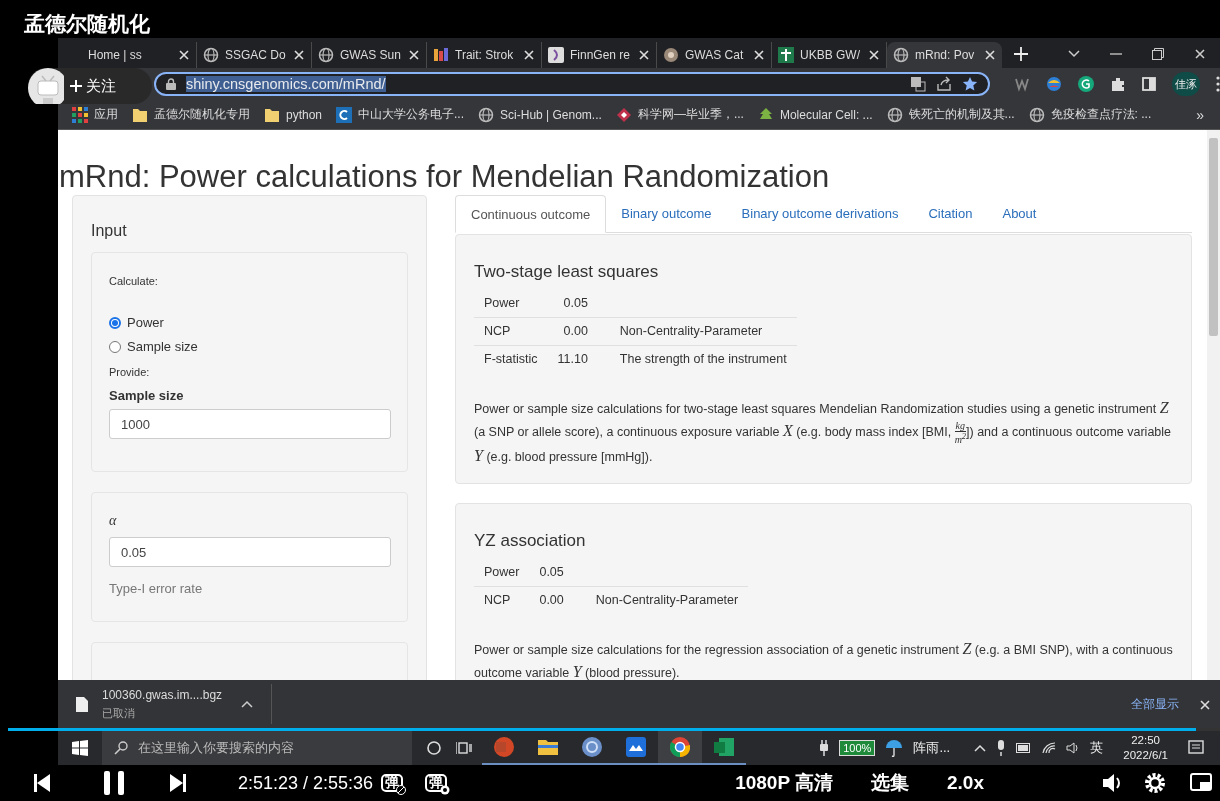 The height and width of the screenshot is (801, 1220). What do you see at coordinates (1086, 84) in the screenshot?
I see `grammar-icon` at bounding box center [1086, 84].